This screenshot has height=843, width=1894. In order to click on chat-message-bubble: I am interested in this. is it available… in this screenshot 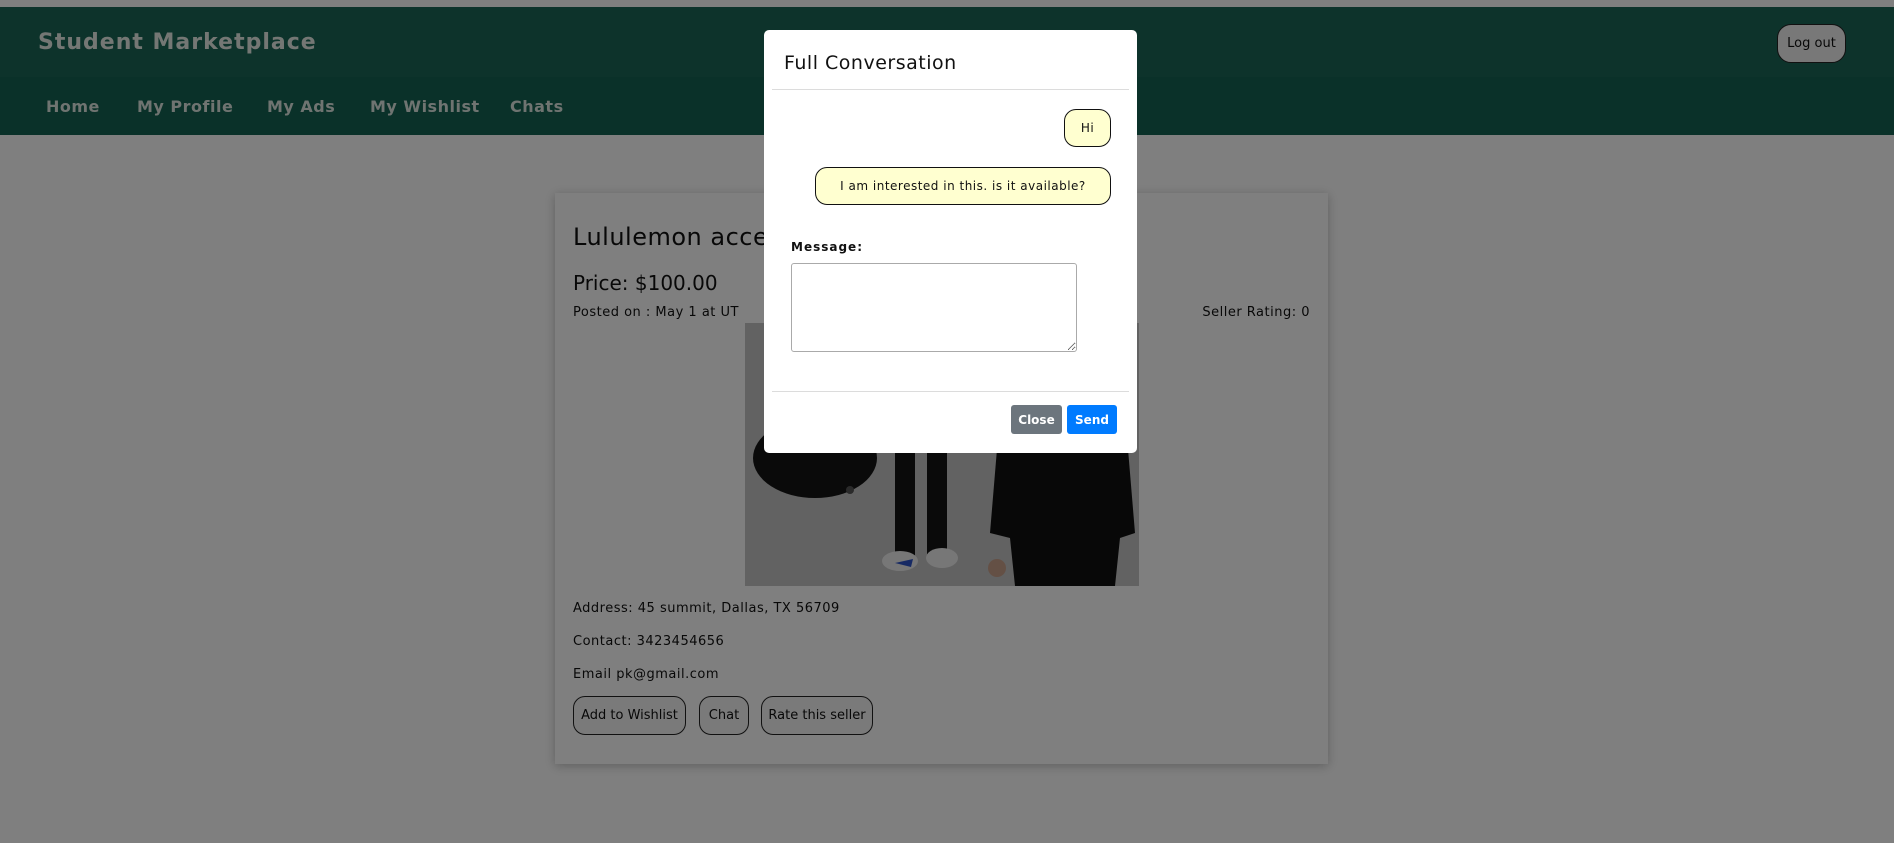, I will do `click(963, 186)`.